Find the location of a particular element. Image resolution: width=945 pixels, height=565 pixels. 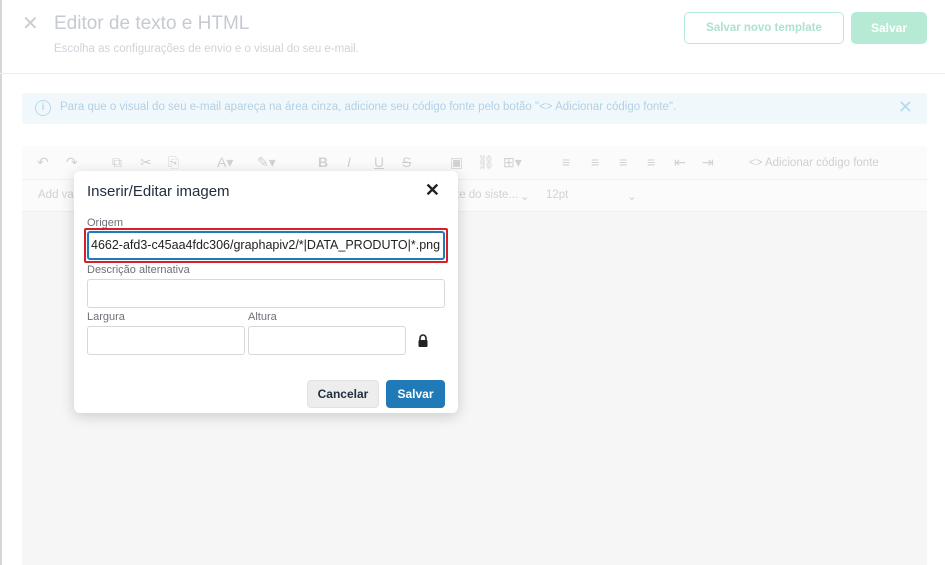

dialog-title: Inserir/Editar imagem is located at coordinates (158, 191).